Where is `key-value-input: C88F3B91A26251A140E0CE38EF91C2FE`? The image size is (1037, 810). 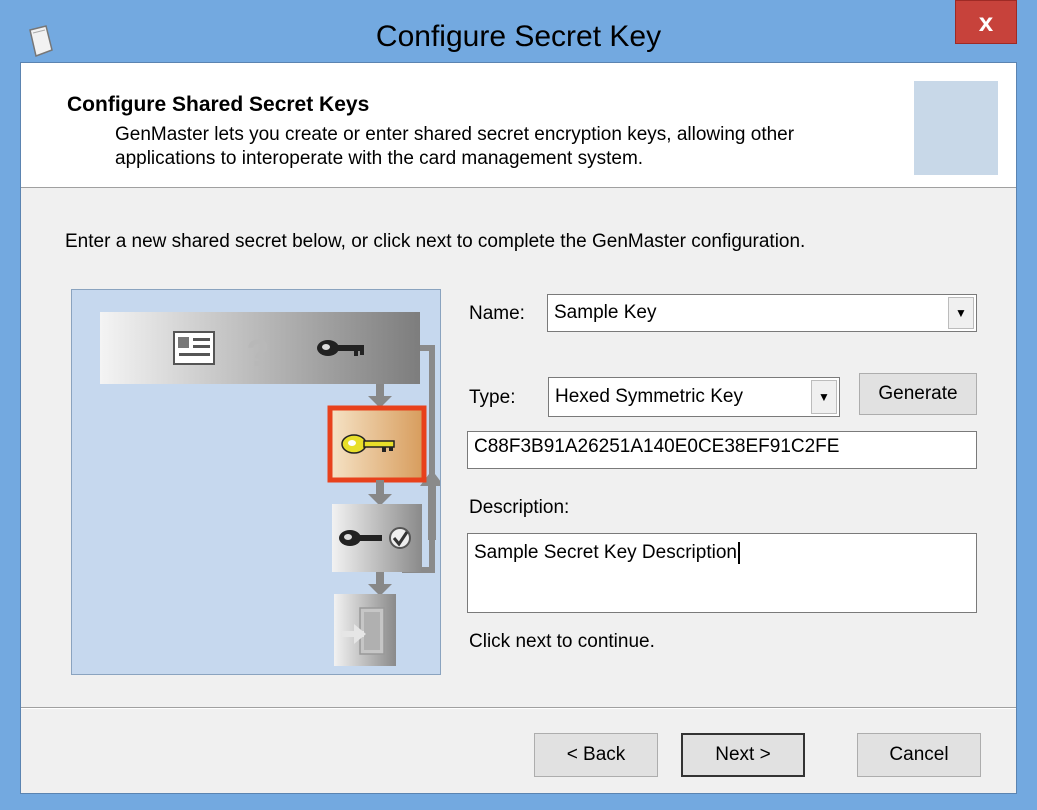 key-value-input: C88F3B91A26251A140E0CE38EF91C2FE is located at coordinates (722, 450).